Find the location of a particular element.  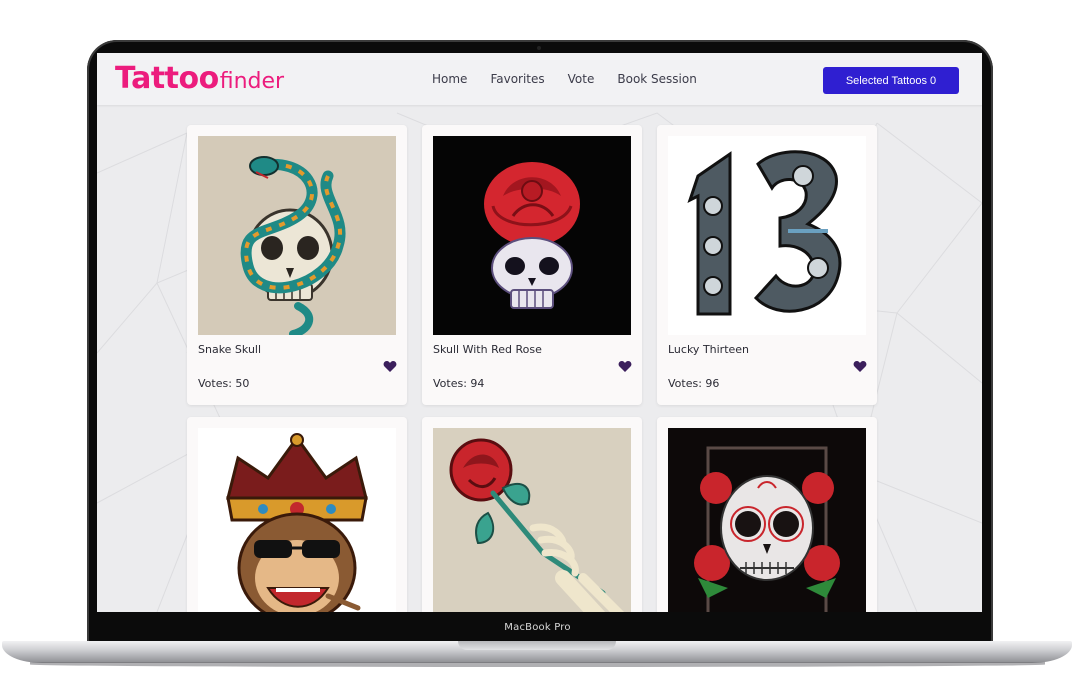

skeleton-hand-rose-icon is located at coordinates (532, 520).